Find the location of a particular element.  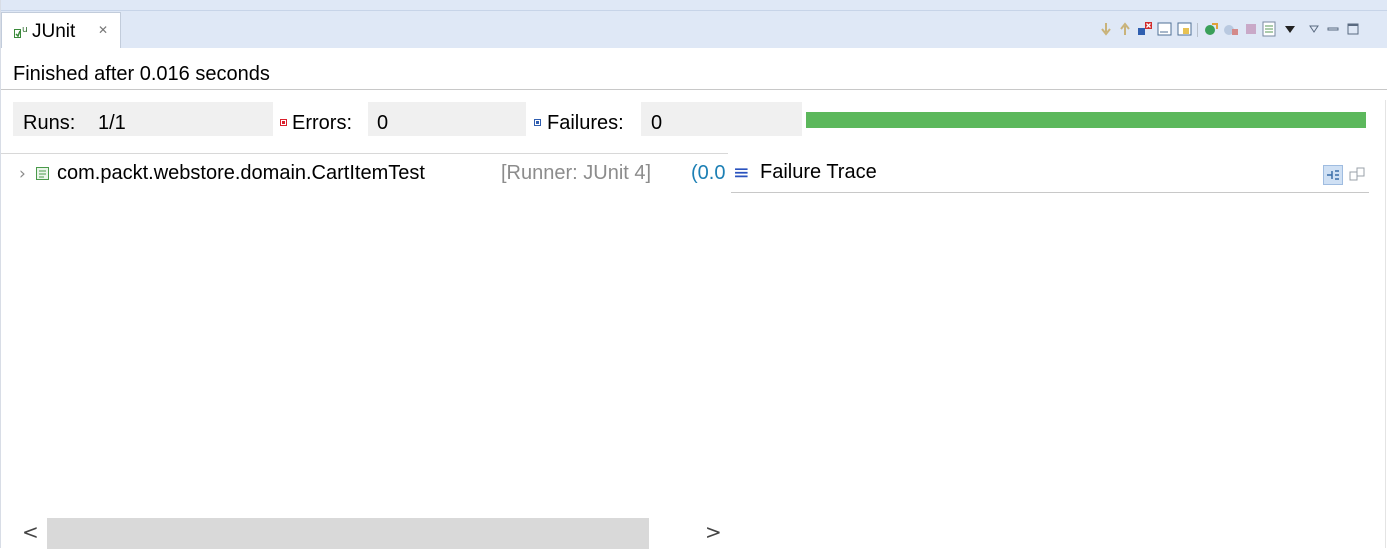

tab-title: JUnit is located at coordinates (54, 31).